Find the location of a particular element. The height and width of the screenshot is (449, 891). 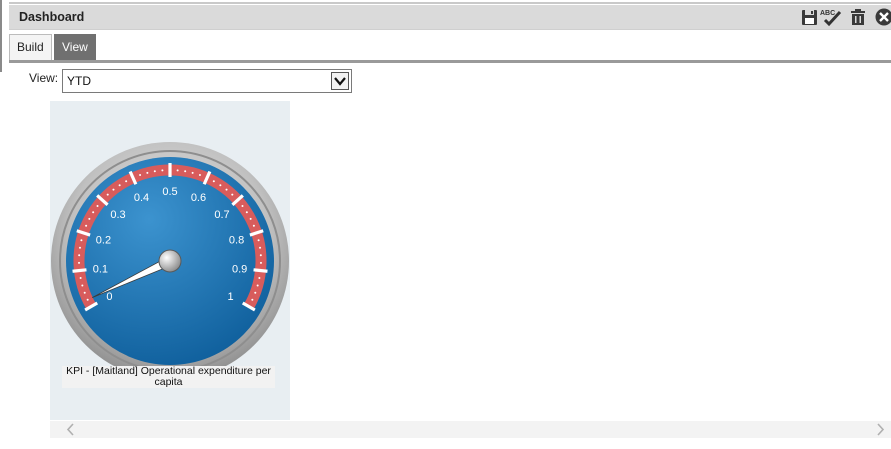

gauge-tick-label: 0.9 is located at coordinates (239, 269).